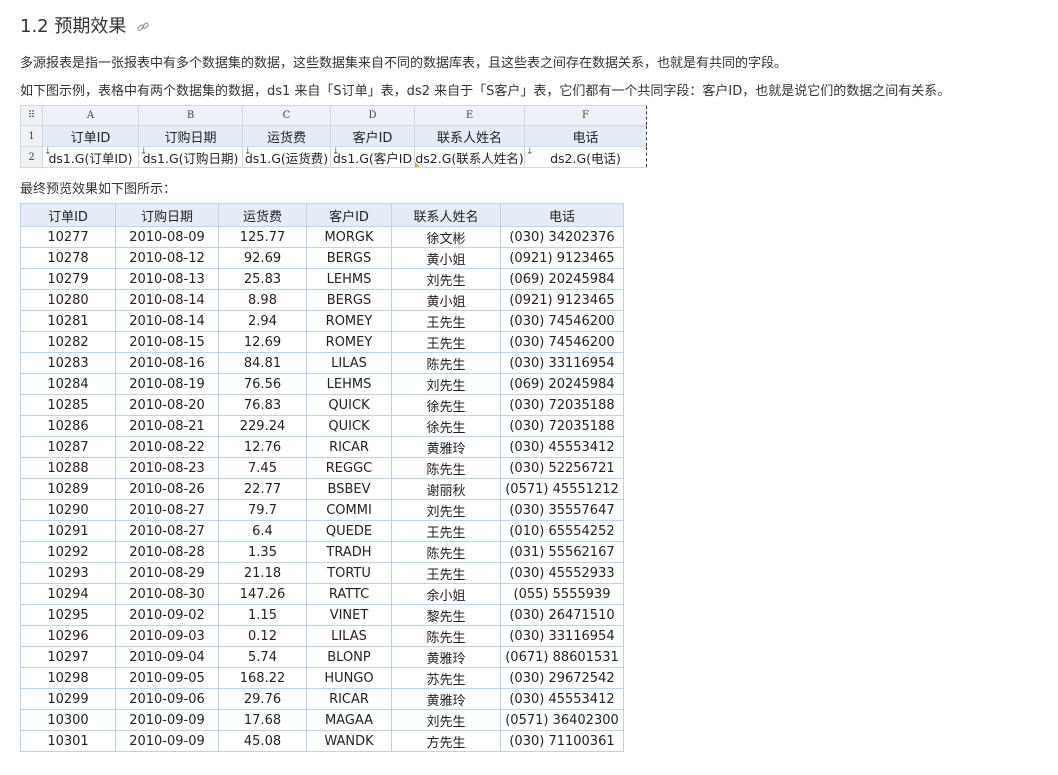 Image resolution: width=1058 pixels, height=775 pixels. What do you see at coordinates (262, 741) in the screenshot?
I see `table-cell: 45.08` at bounding box center [262, 741].